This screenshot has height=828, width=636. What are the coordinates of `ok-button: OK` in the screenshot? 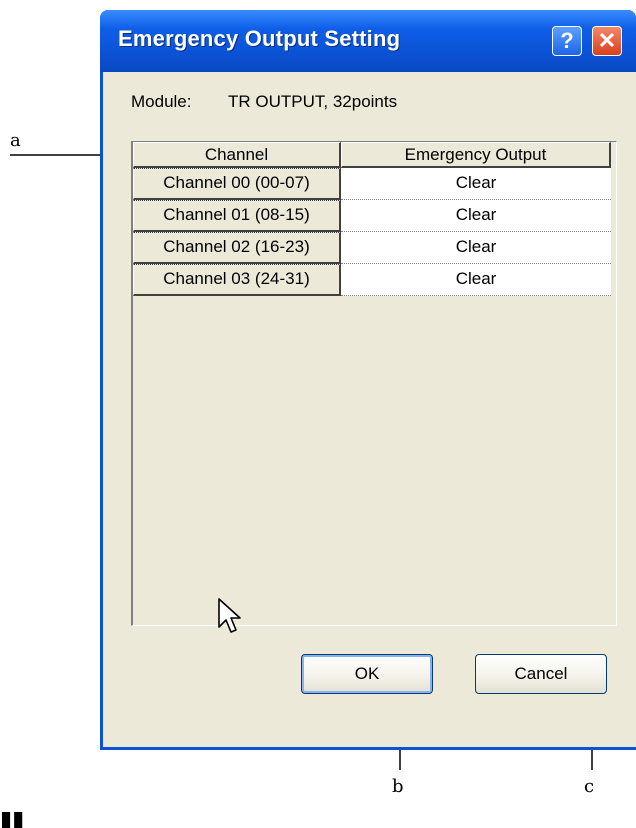 It's located at (367, 674).